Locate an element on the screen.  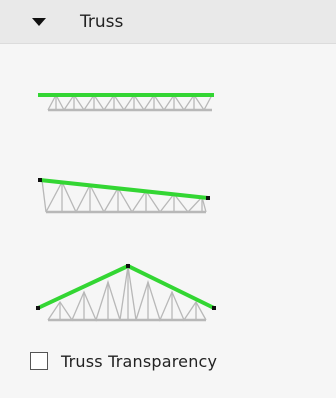
gable-truss-option is located at coordinates (126, 292).